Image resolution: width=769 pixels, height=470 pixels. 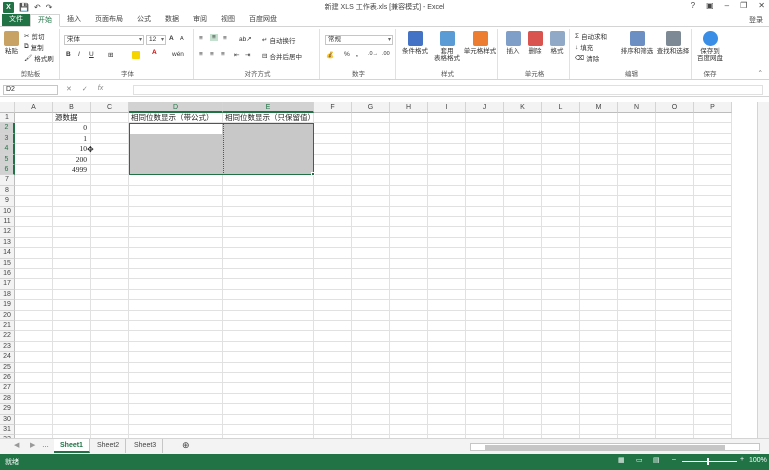 I want to click on row-header-16: 16, so click(x=7, y=274).